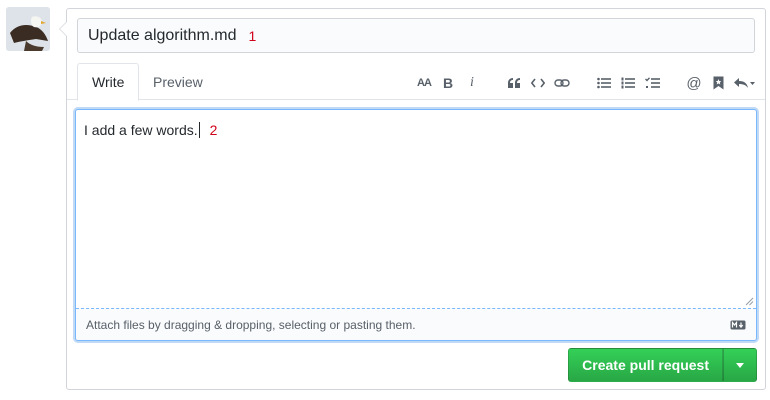 This screenshot has width=770, height=400. What do you see at coordinates (645, 365) in the screenshot?
I see `create-pull-request-button: Create pull request` at bounding box center [645, 365].